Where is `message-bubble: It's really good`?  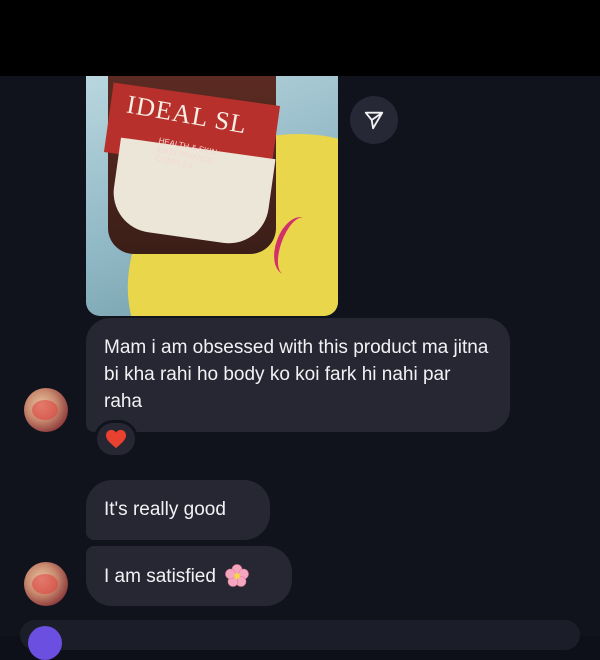
message-bubble: It's really good is located at coordinates (178, 510).